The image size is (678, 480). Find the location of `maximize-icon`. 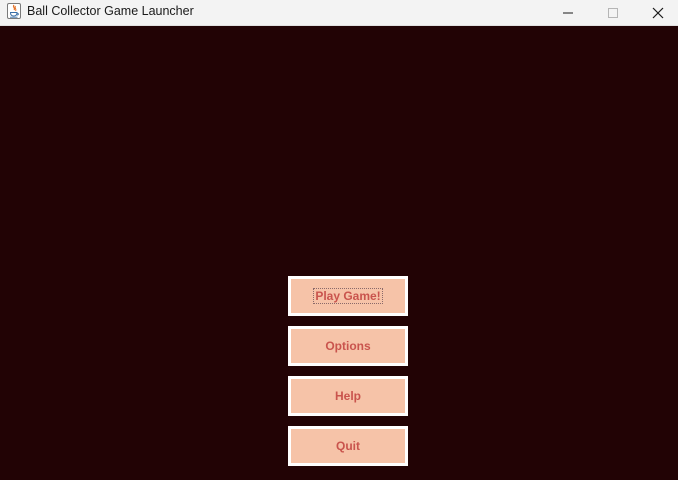

maximize-icon is located at coordinates (612, 12).